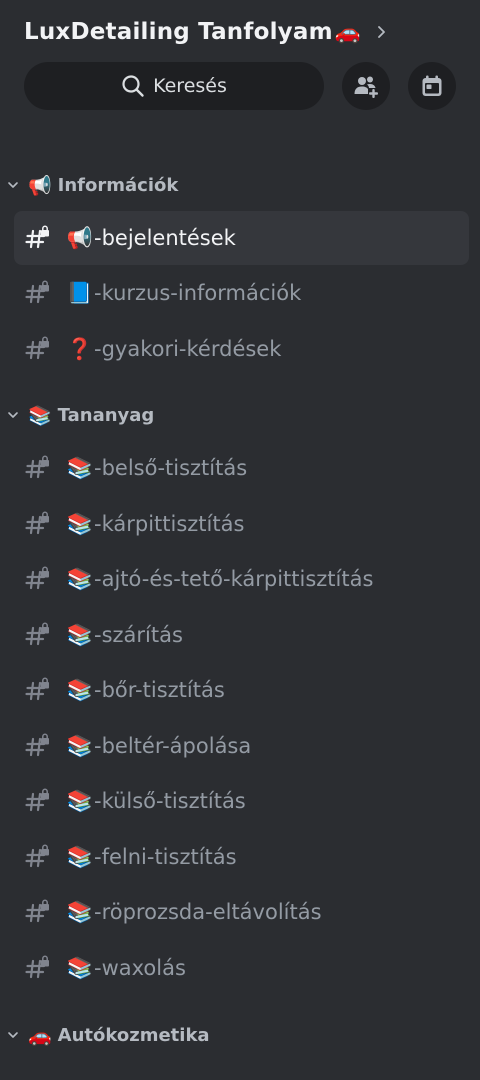 The height and width of the screenshot is (1080, 480). I want to click on category-informaciok: 📢 Információk, so click(92, 185).